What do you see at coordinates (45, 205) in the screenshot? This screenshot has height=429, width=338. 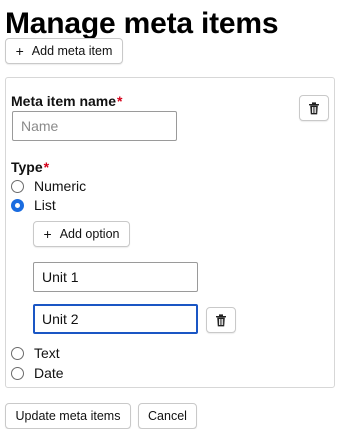 I see `type-option-label: List` at bounding box center [45, 205].